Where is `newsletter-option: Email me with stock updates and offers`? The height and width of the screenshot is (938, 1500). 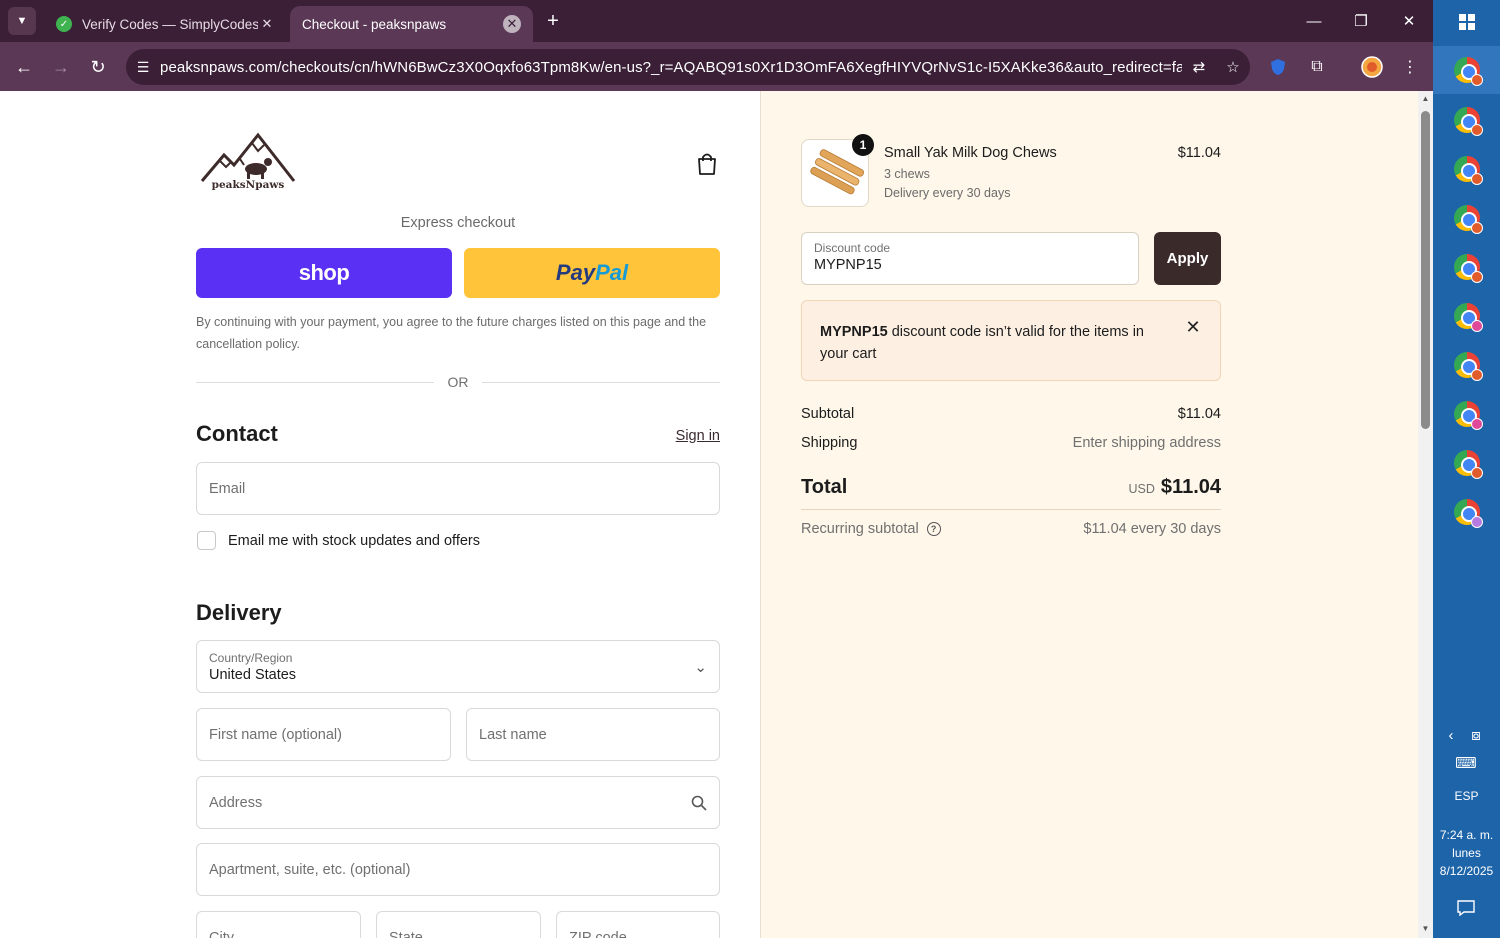
newsletter-option: Email me with stock updates and offers is located at coordinates (338, 540).